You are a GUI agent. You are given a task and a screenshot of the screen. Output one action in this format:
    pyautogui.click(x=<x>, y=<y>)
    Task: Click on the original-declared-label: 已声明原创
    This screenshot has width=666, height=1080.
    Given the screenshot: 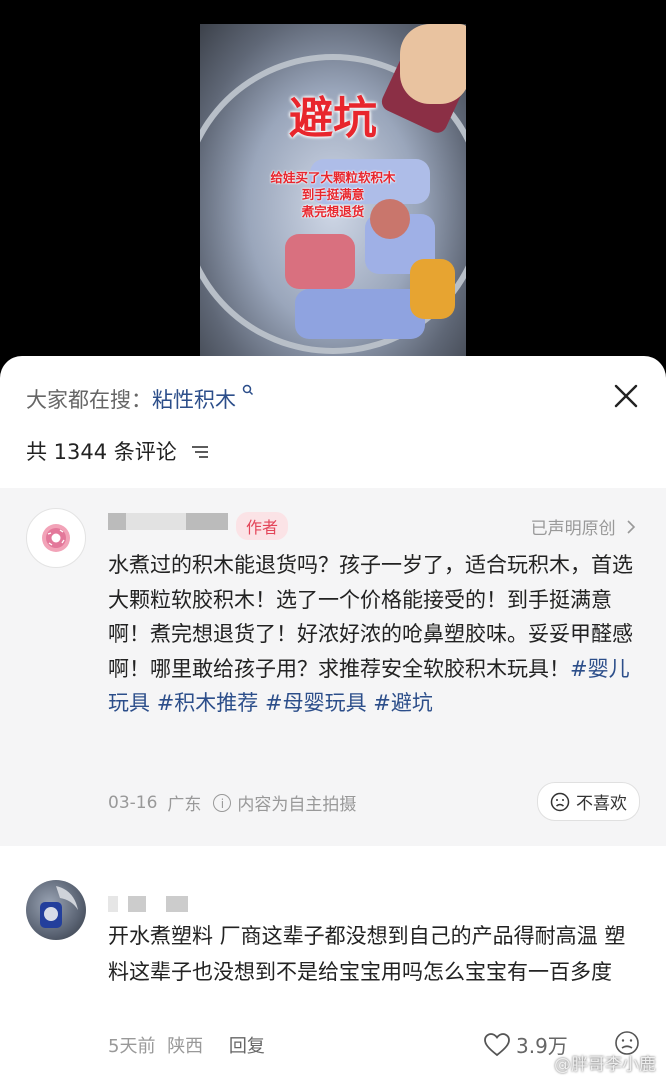 What is the action you would take?
    pyautogui.click(x=573, y=529)
    